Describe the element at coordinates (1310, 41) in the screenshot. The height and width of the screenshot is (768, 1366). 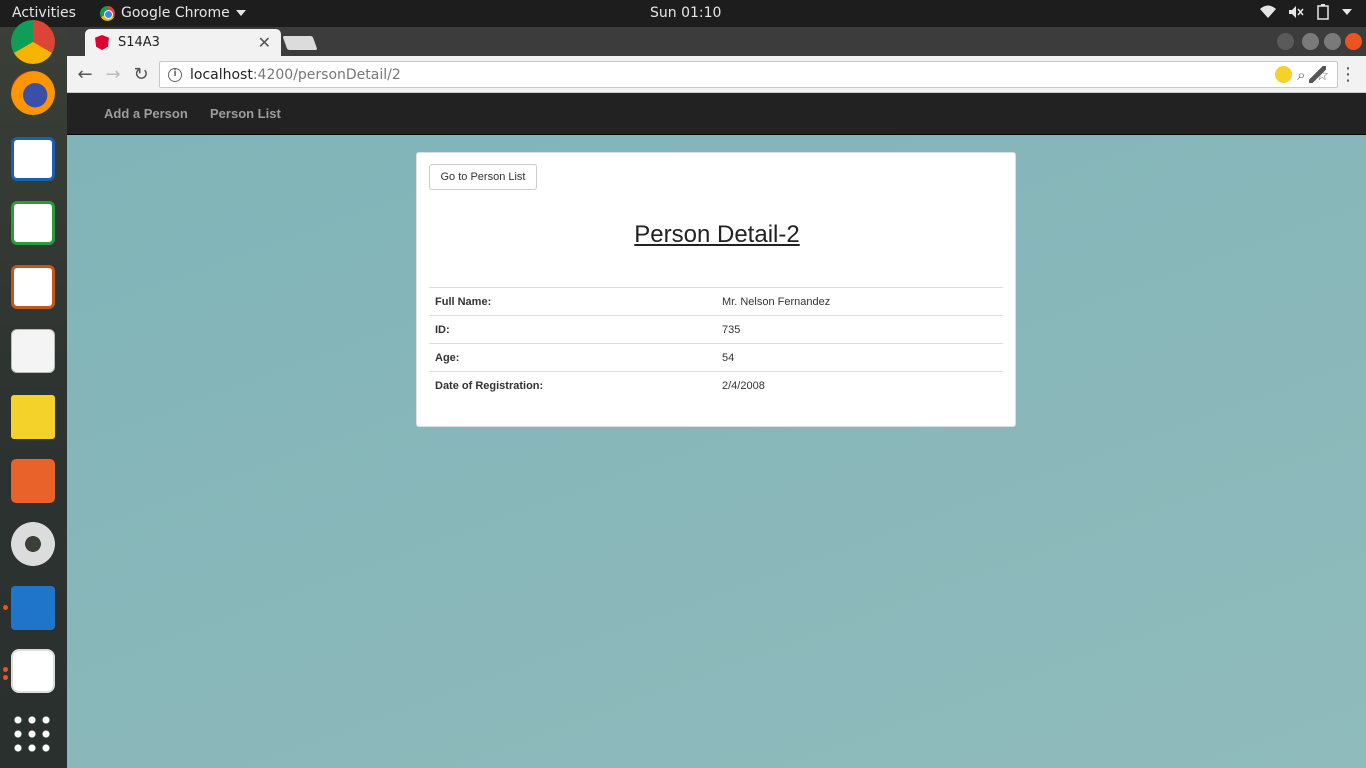
I see `minimize-icon` at that location.